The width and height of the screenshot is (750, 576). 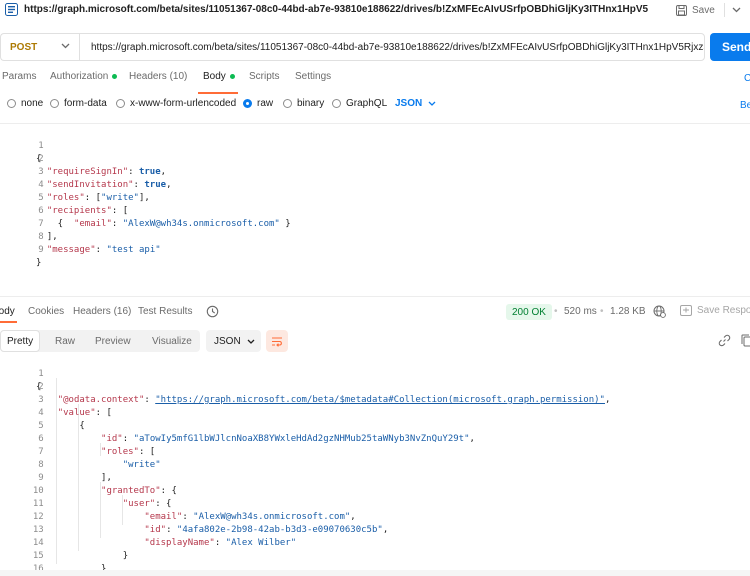 I want to click on code-line: 2 "requireSignIn": true,, so click(x=83, y=158).